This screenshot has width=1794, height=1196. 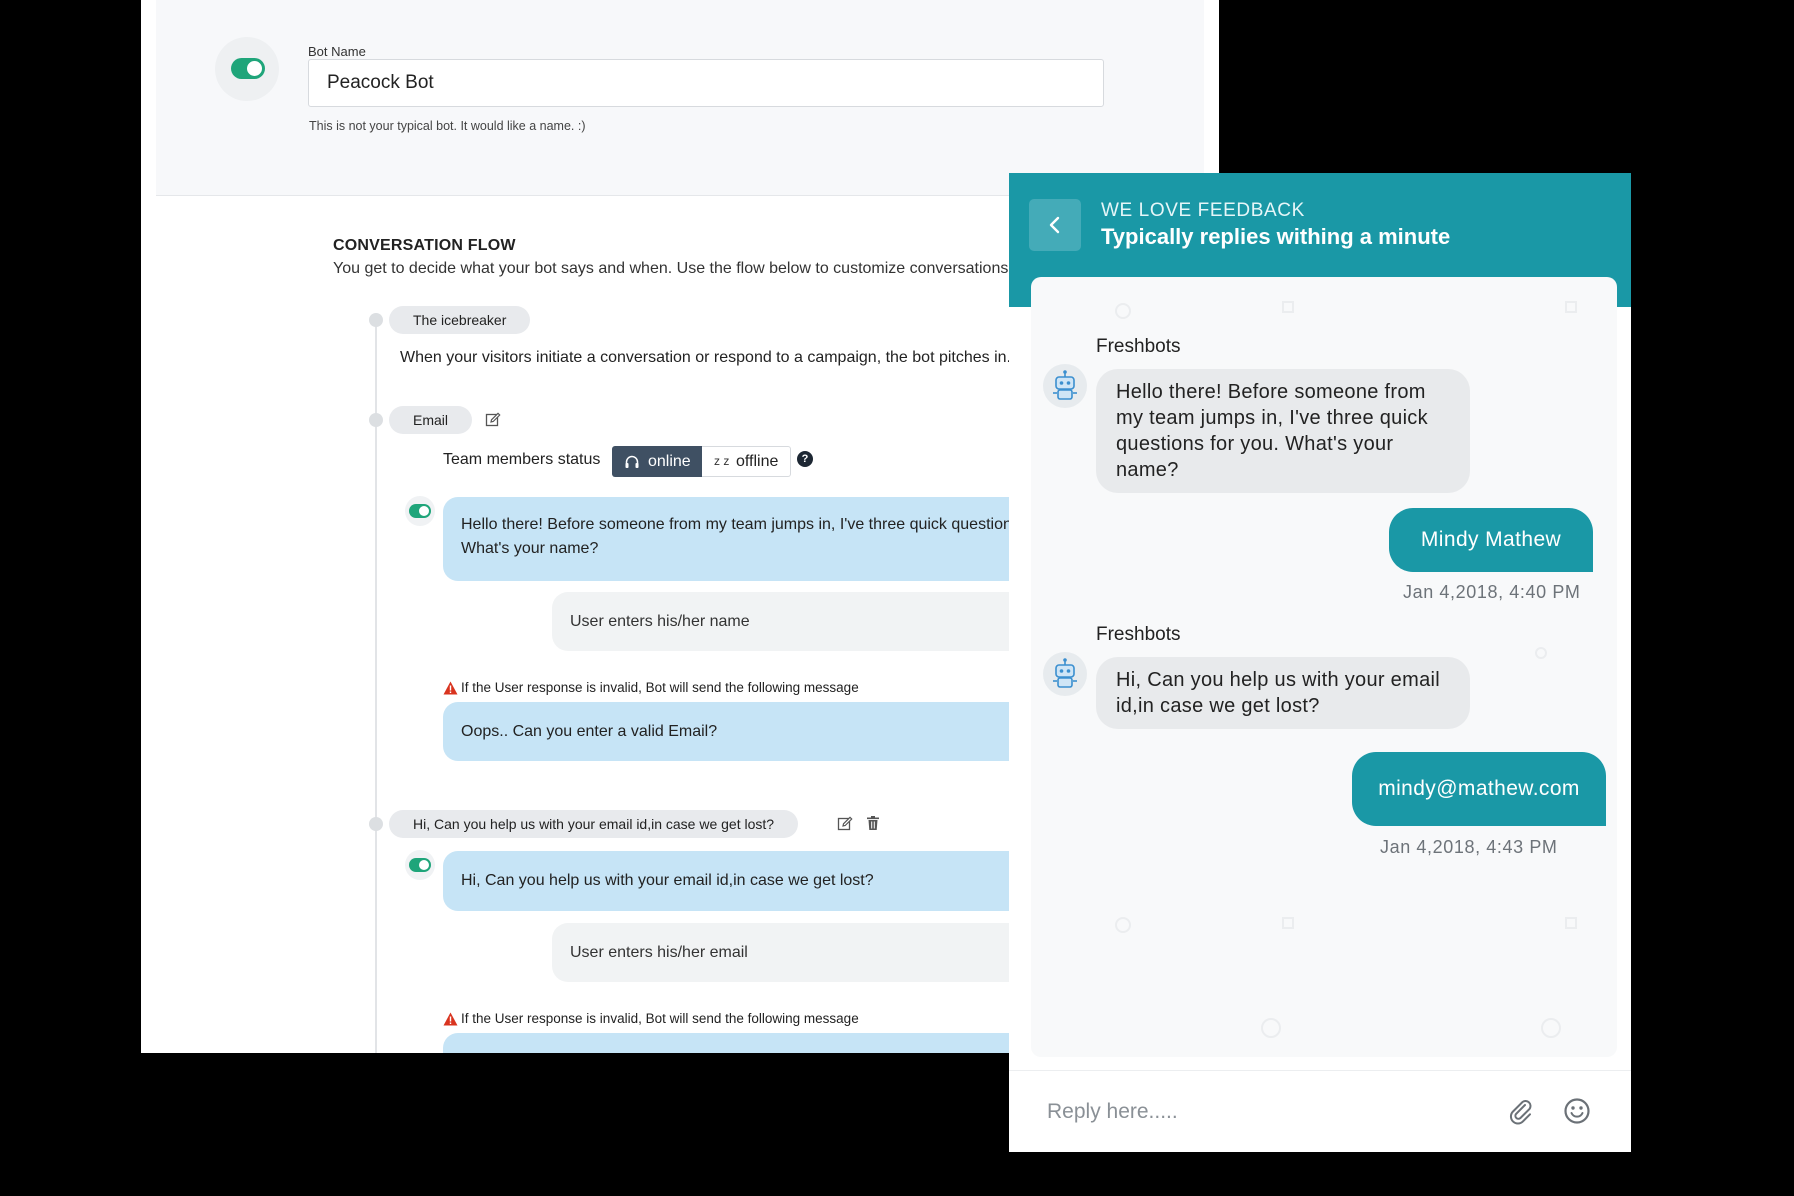 I want to click on chat-subtitle: Typically replies withing a minute, so click(x=1276, y=236).